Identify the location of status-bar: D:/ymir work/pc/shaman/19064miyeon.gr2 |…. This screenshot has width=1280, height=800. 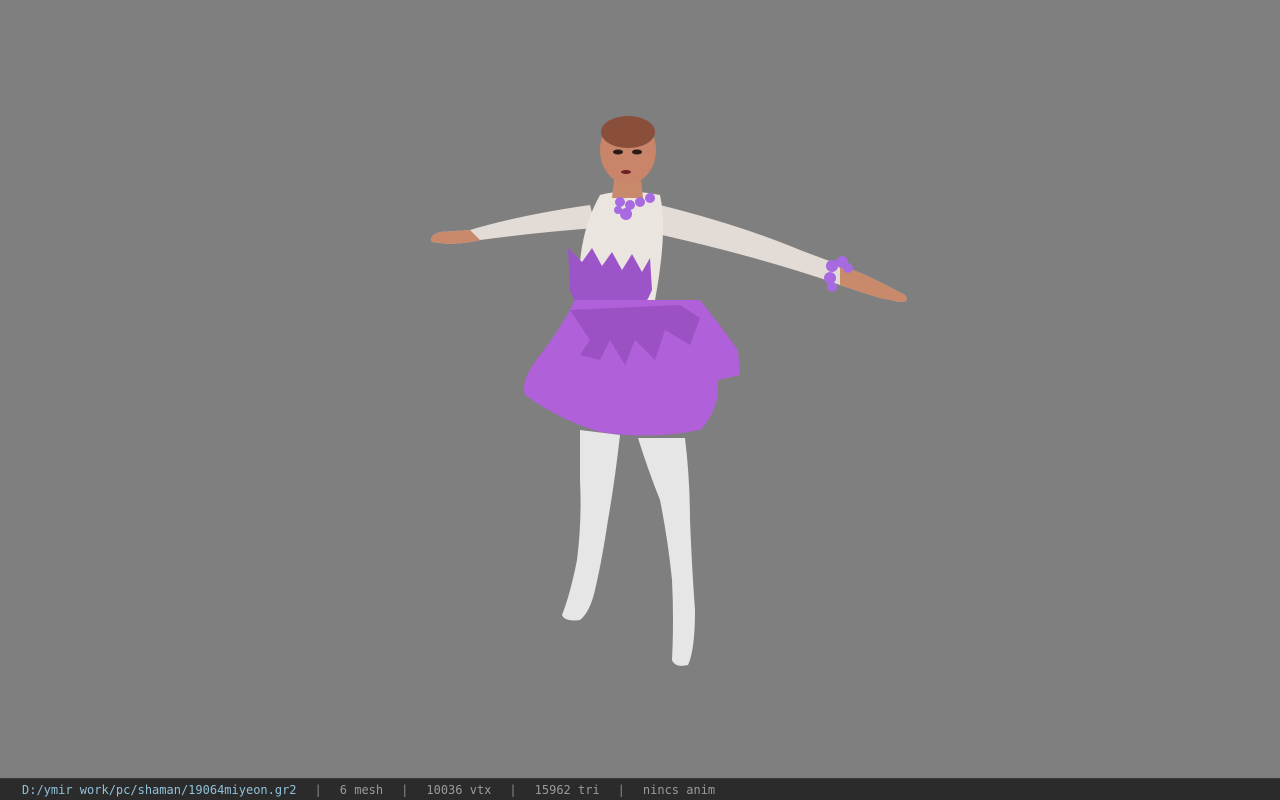
(640, 789).